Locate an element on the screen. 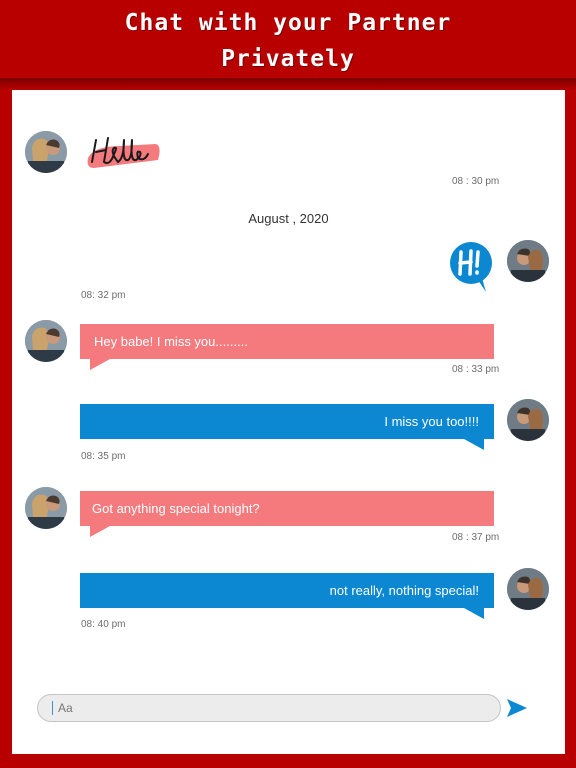 The width and height of the screenshot is (576, 768). message-input-placeholder: Aa is located at coordinates (65, 708).